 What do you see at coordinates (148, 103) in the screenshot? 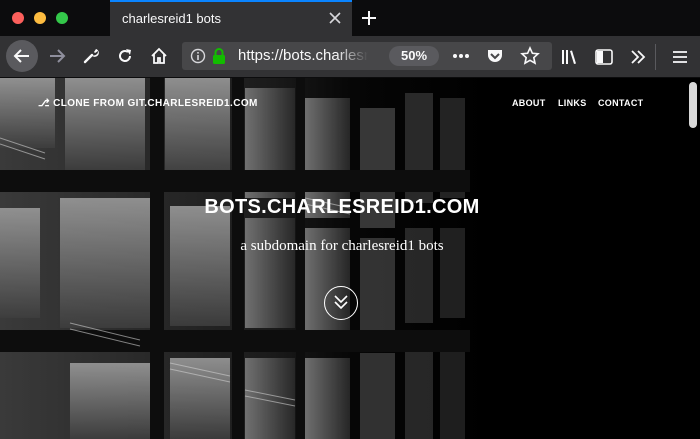
I see `site-brand-link: ⎇ CLONE FROM GIT.CHARLESREID1.COM` at bounding box center [148, 103].